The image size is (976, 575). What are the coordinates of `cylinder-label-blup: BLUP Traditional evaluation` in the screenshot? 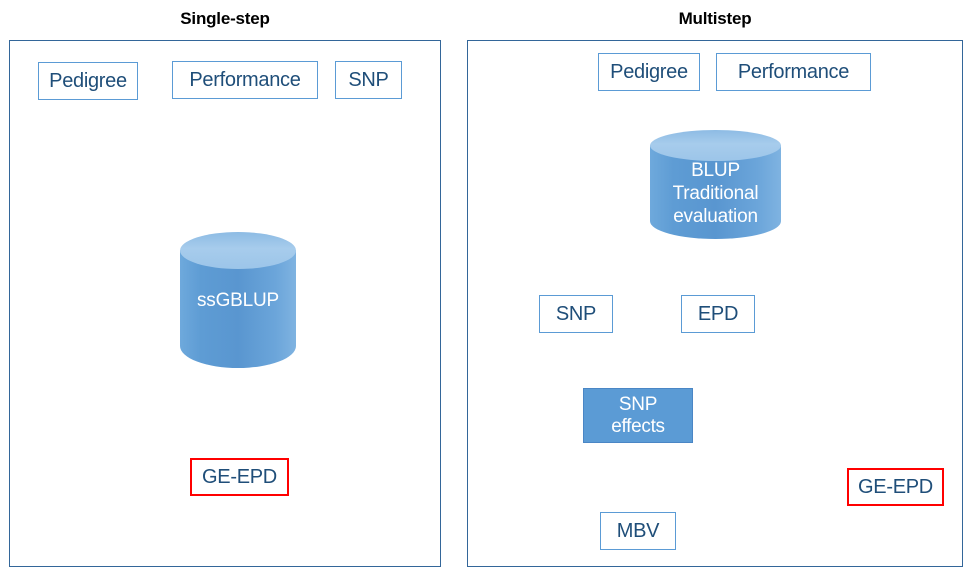 It's located at (715, 194).